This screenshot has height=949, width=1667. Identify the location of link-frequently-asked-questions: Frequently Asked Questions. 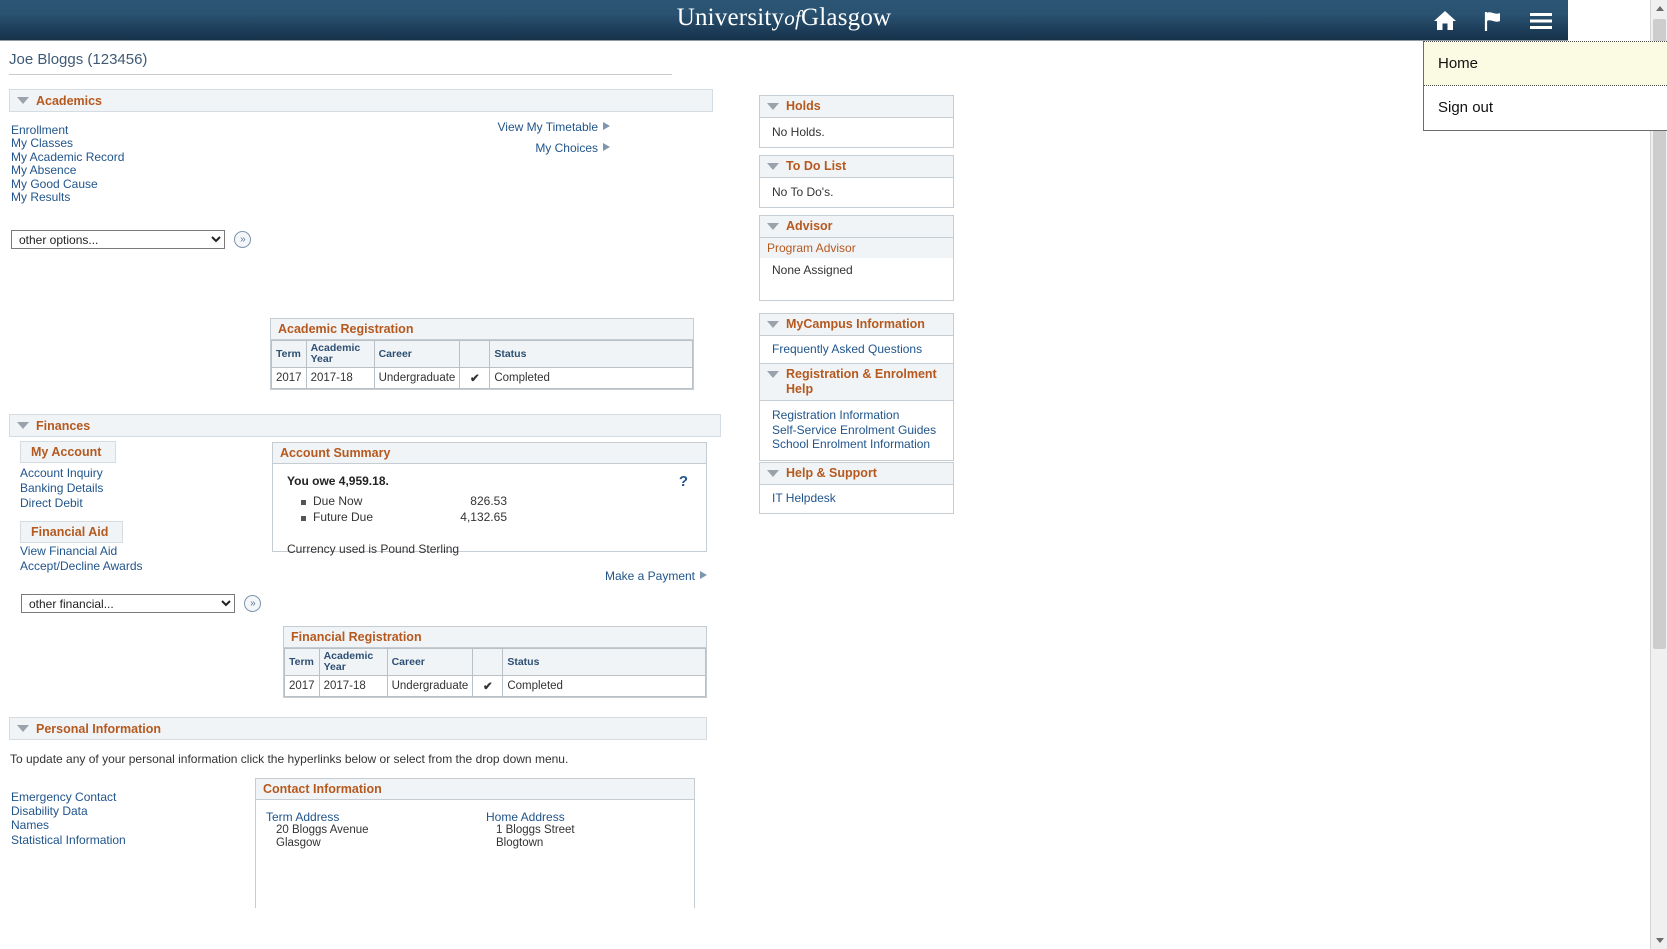
(858, 349).